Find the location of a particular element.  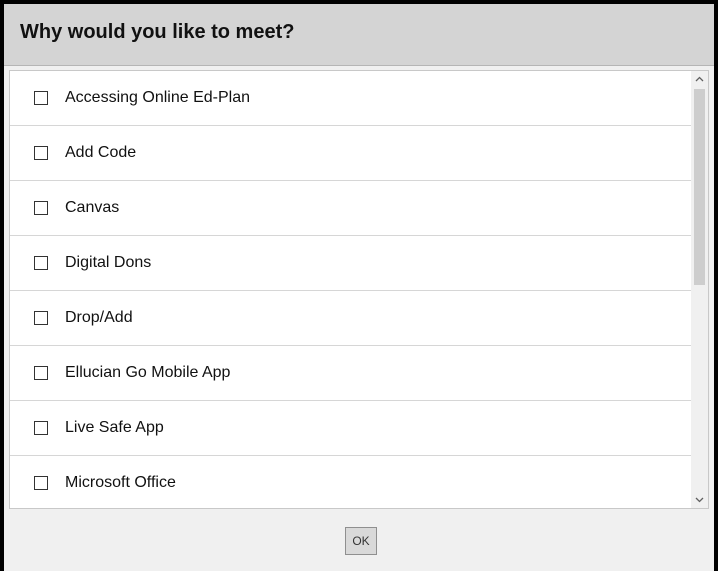

reason-item-ellucian-go-mobile-app: Ellucian Go Mobile App is located at coordinates (351, 373).